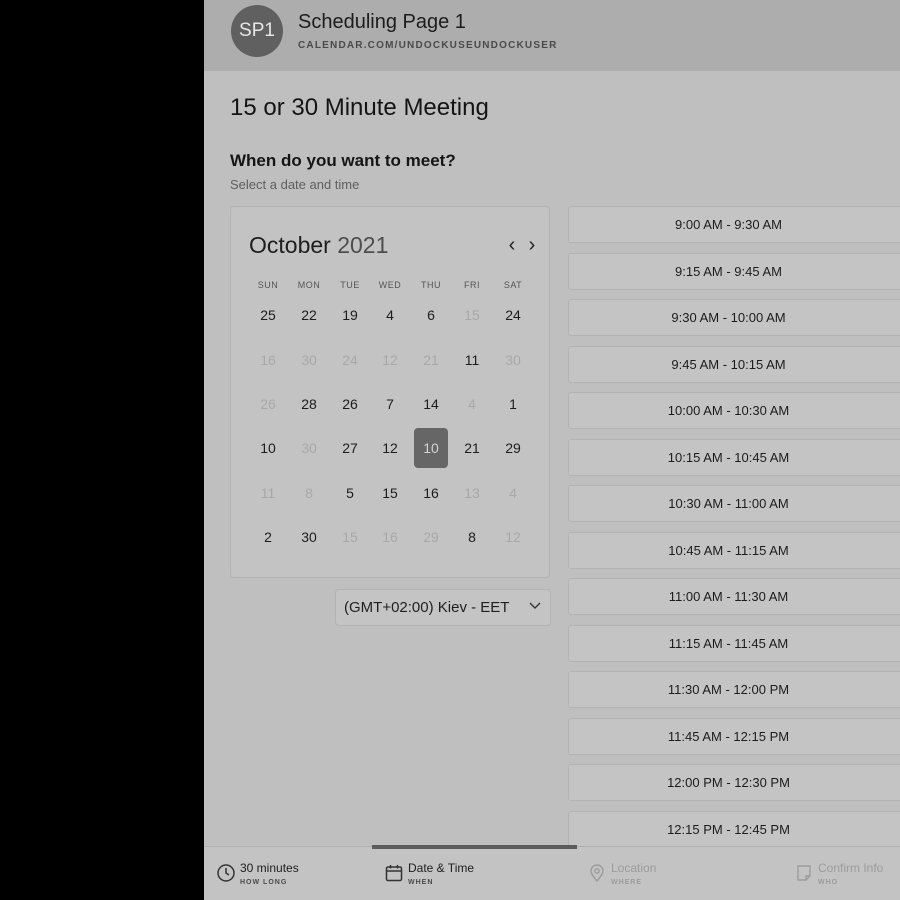 The width and height of the screenshot is (900, 900). I want to click on step-duration-sub: HOW LONG, so click(264, 882).